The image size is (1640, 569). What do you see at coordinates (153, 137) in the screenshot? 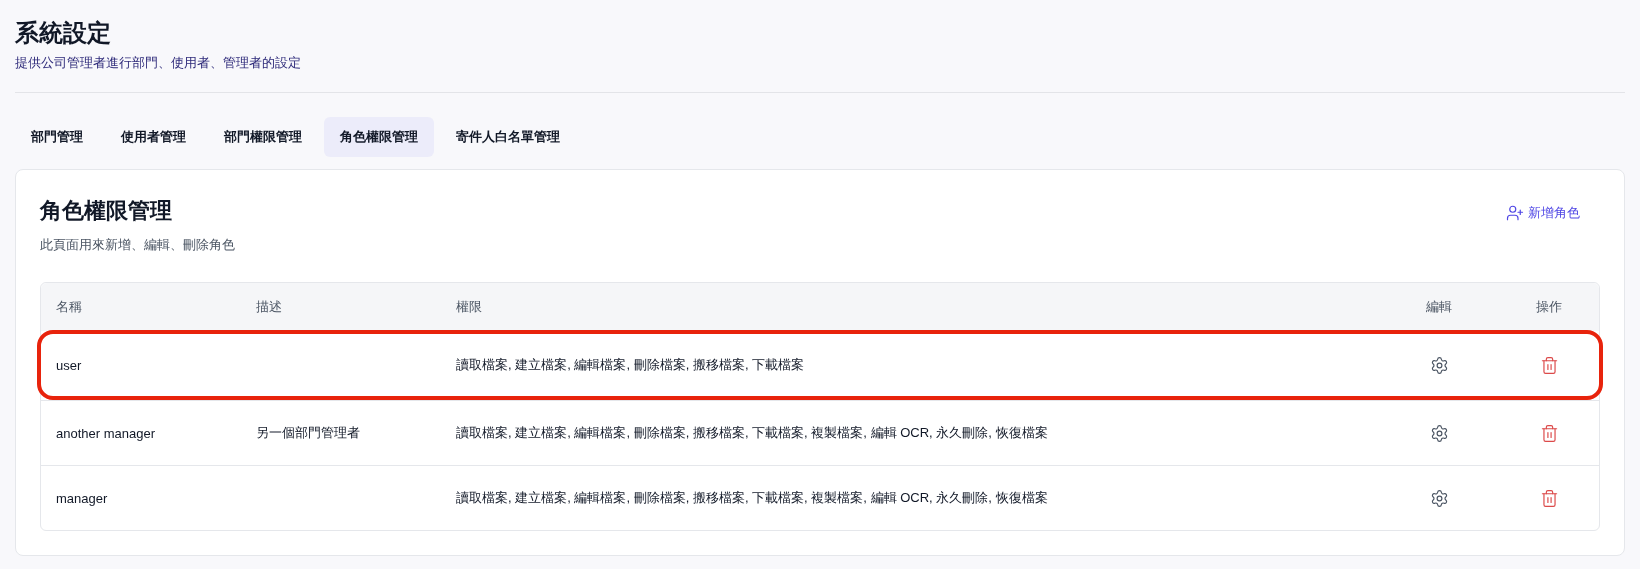
I see `tab: 使用者管理` at bounding box center [153, 137].